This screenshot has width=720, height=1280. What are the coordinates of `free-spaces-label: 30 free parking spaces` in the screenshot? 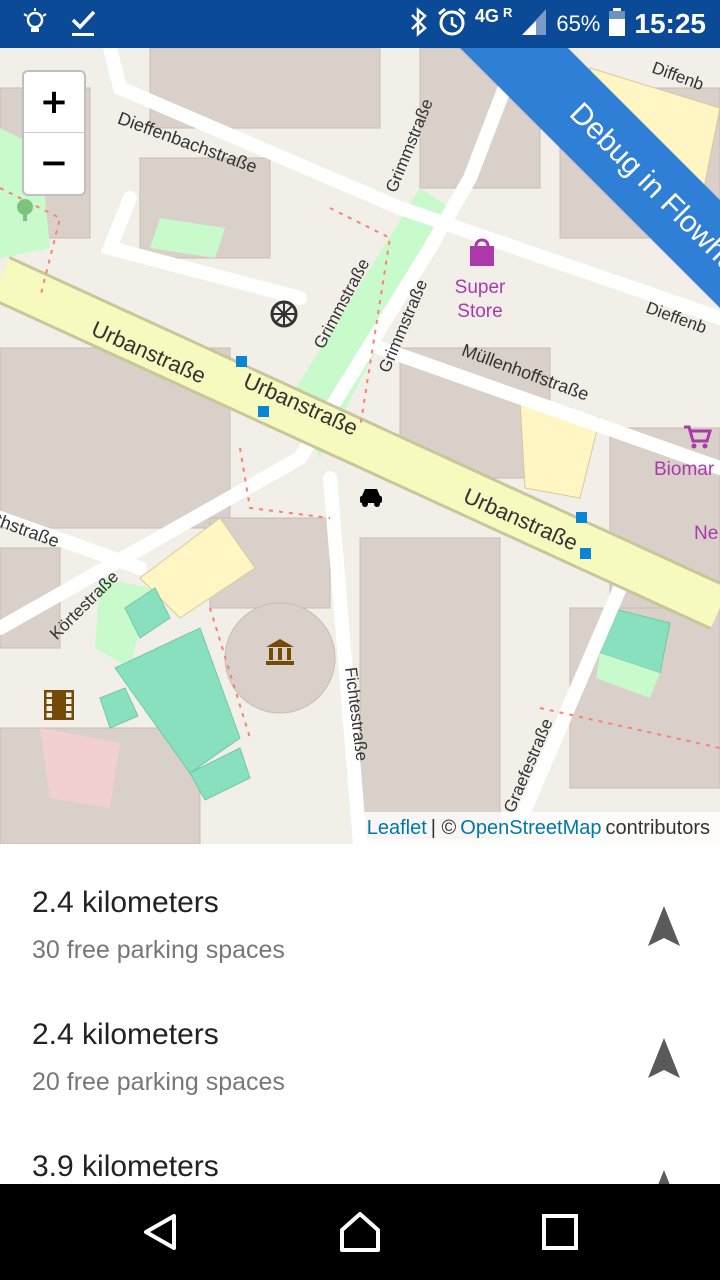 It's located at (158, 950).